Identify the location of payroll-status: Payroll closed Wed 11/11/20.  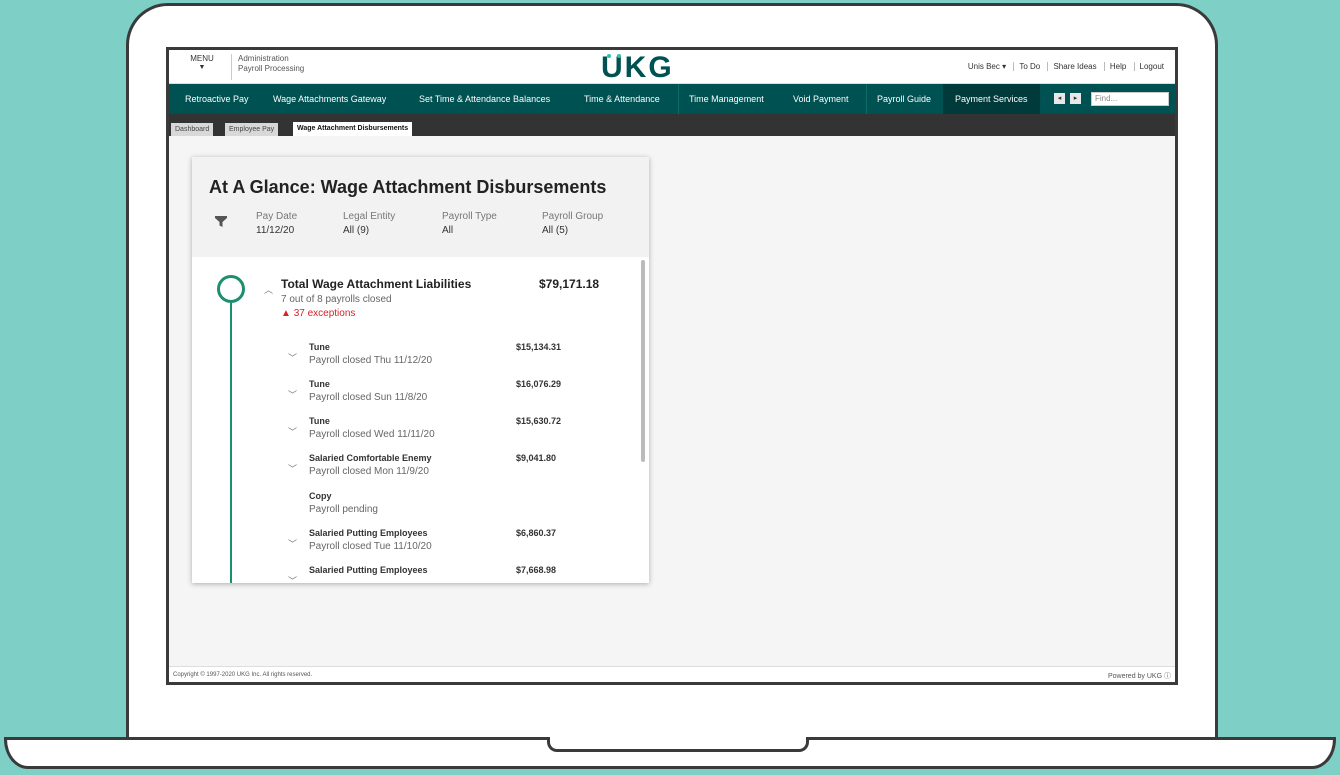
(372, 434).